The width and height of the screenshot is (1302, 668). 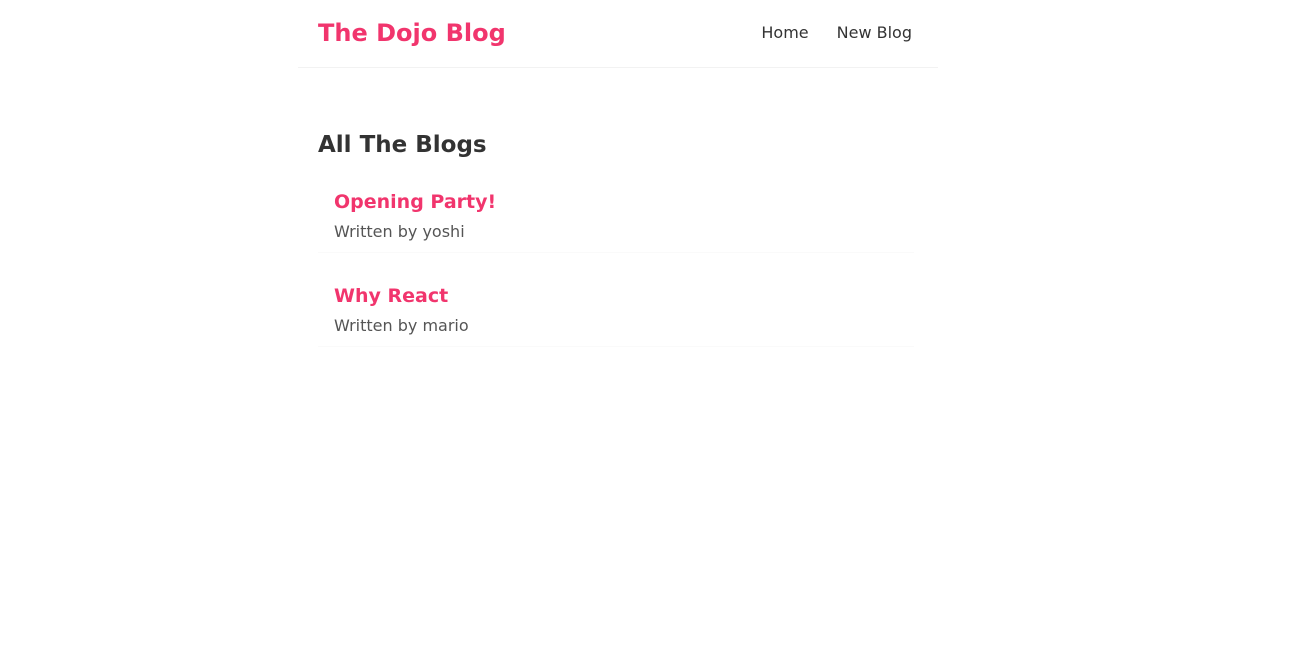 I want to click on blog-author: Written by yoshi, so click(x=399, y=231).